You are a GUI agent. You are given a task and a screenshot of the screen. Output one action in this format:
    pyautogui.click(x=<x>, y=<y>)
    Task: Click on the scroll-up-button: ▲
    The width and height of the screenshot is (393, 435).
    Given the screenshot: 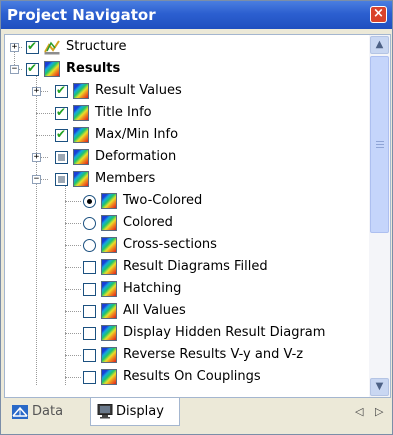 What is the action you would take?
    pyautogui.click(x=379, y=45)
    